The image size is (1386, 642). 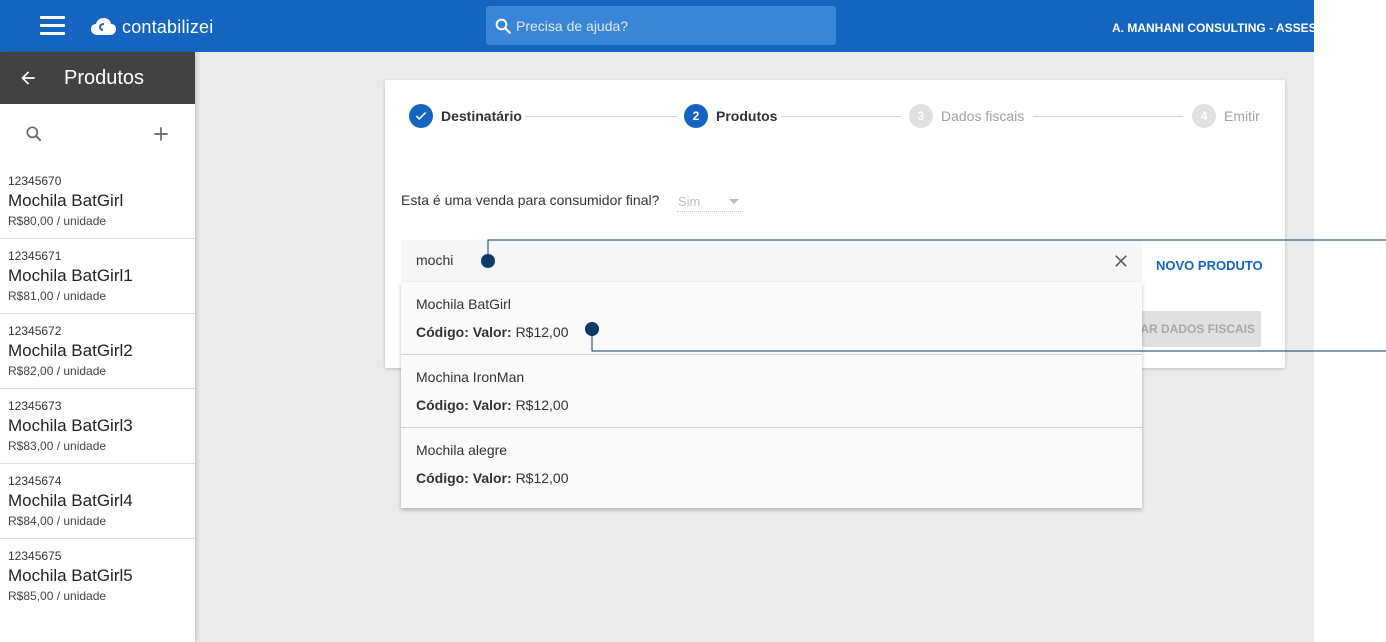 I want to click on product-name: Mochila BatGirl2, so click(x=70, y=350).